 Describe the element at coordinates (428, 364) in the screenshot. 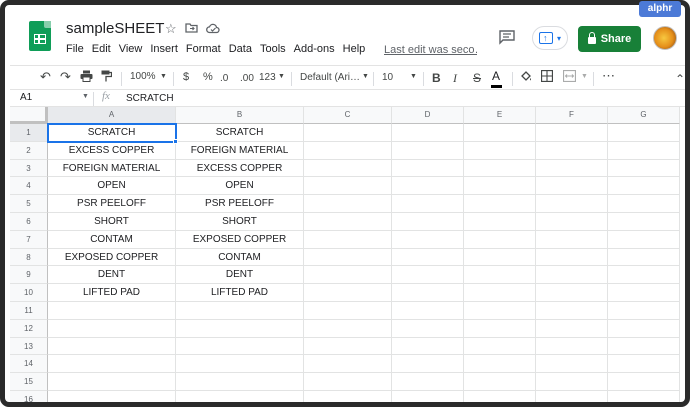

I see `cell-d14` at that location.